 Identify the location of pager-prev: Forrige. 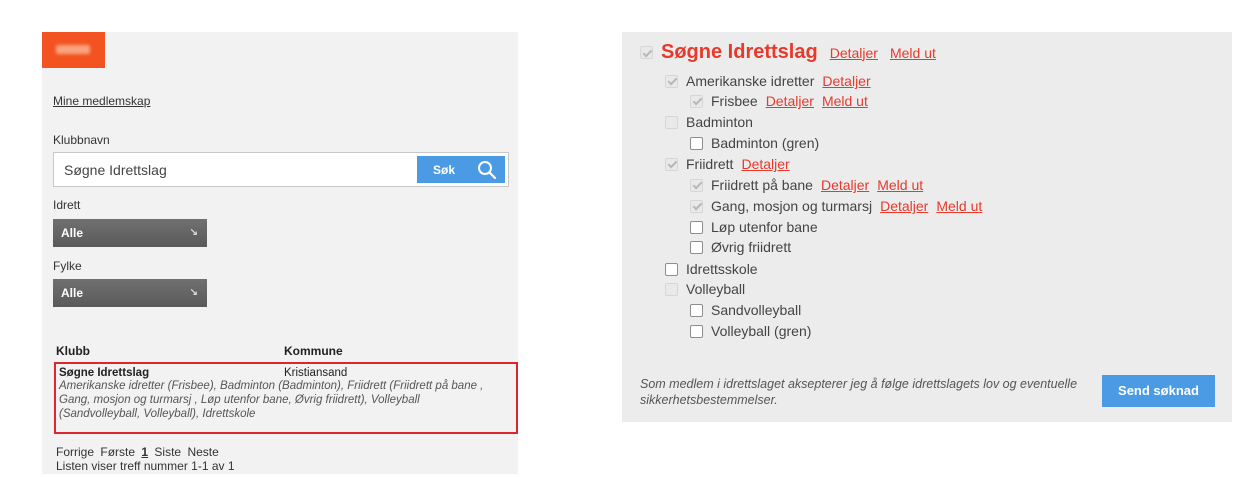
(75, 452).